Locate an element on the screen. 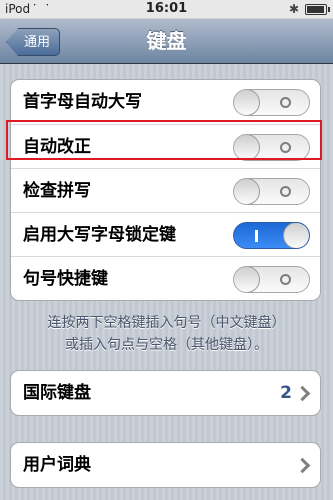 This screenshot has width=333, height=500. navigation-bar: 通用 键盘 is located at coordinates (166, 41).